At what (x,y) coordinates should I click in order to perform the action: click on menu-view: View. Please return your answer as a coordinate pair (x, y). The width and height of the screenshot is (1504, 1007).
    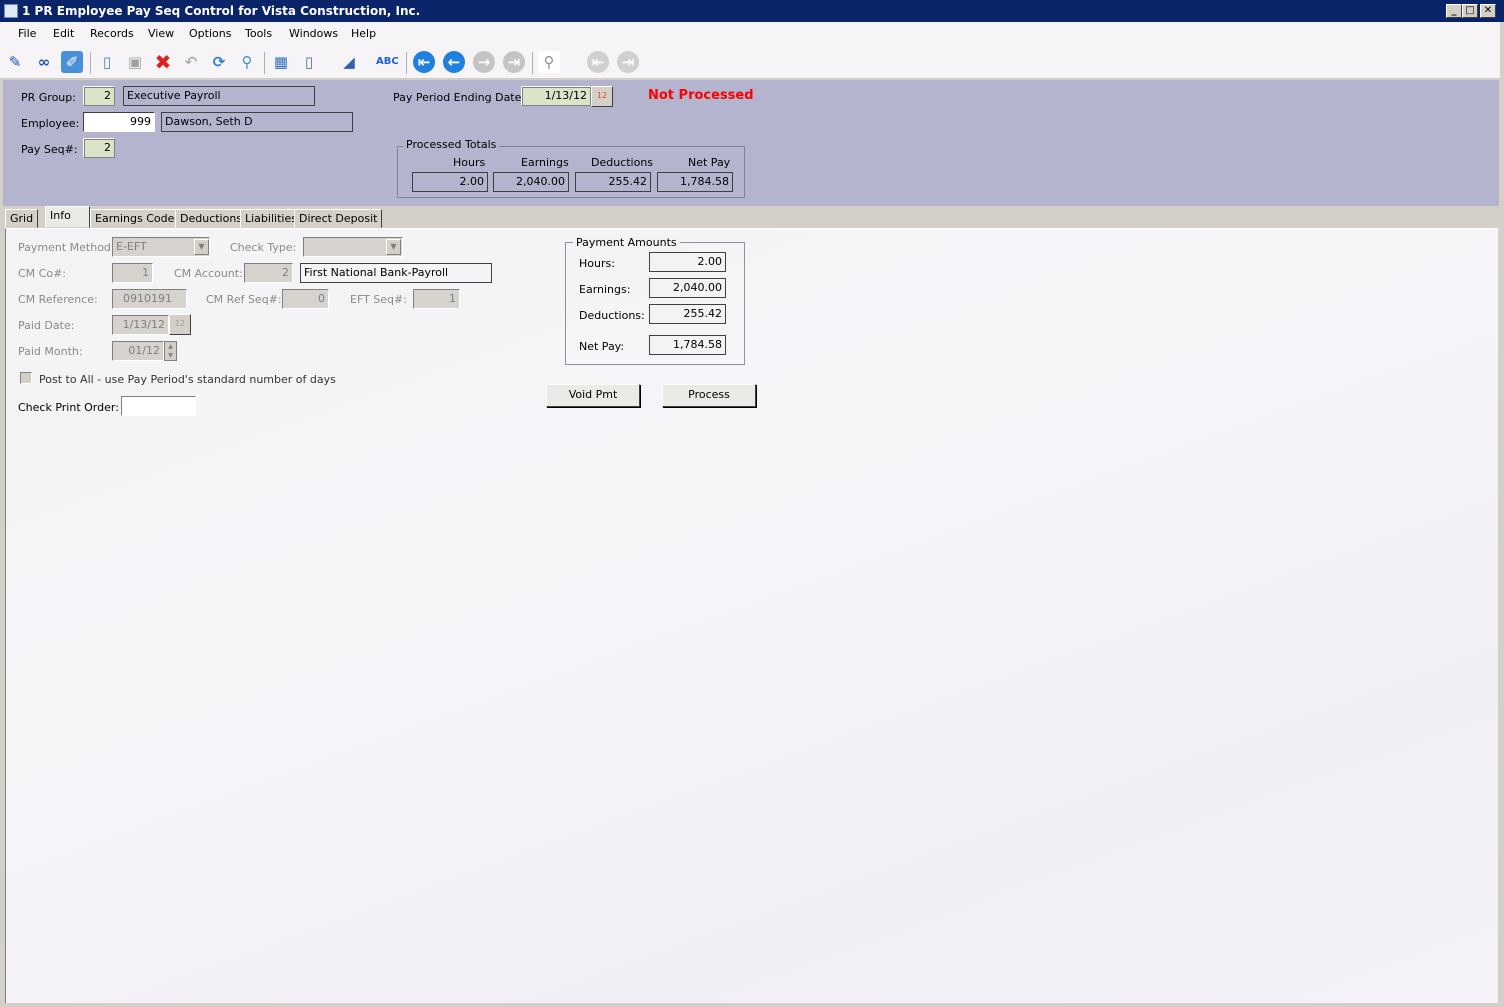
    Looking at the image, I should click on (161, 33).